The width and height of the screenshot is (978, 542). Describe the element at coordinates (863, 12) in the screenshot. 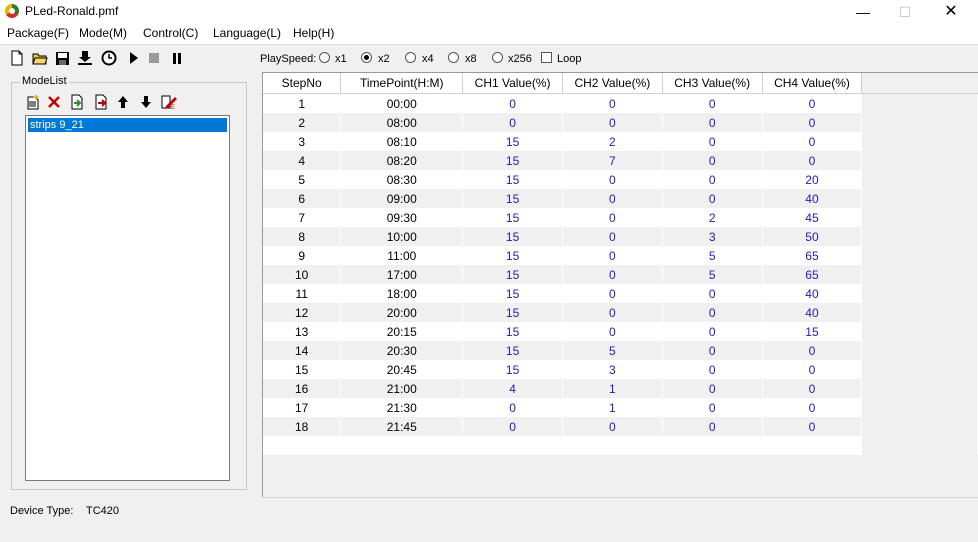

I see `minimize-button: —` at that location.